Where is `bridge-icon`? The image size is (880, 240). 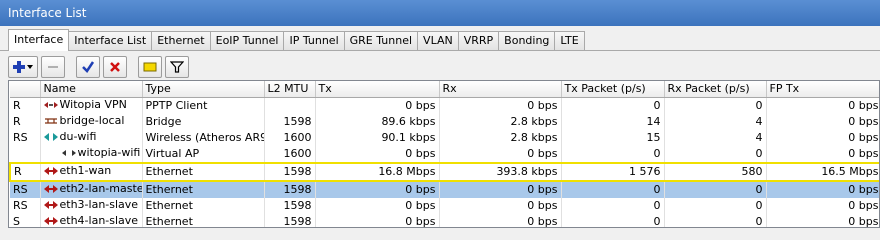
bridge-icon is located at coordinates (51, 121).